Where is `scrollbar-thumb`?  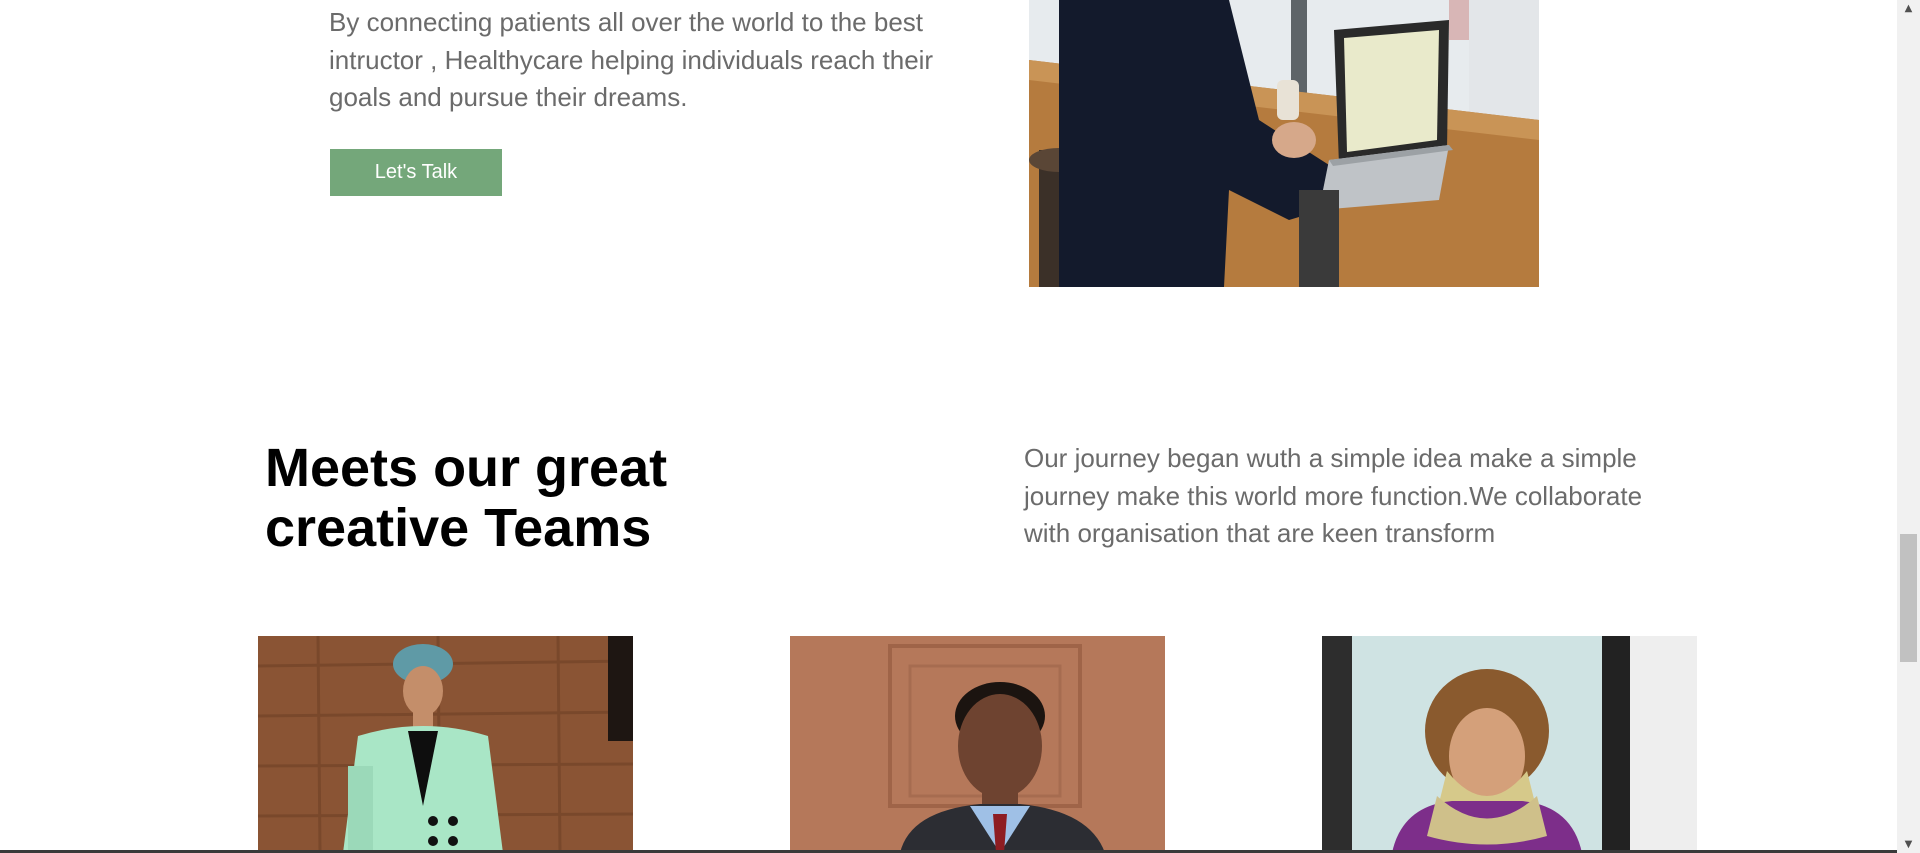 scrollbar-thumb is located at coordinates (1908, 598).